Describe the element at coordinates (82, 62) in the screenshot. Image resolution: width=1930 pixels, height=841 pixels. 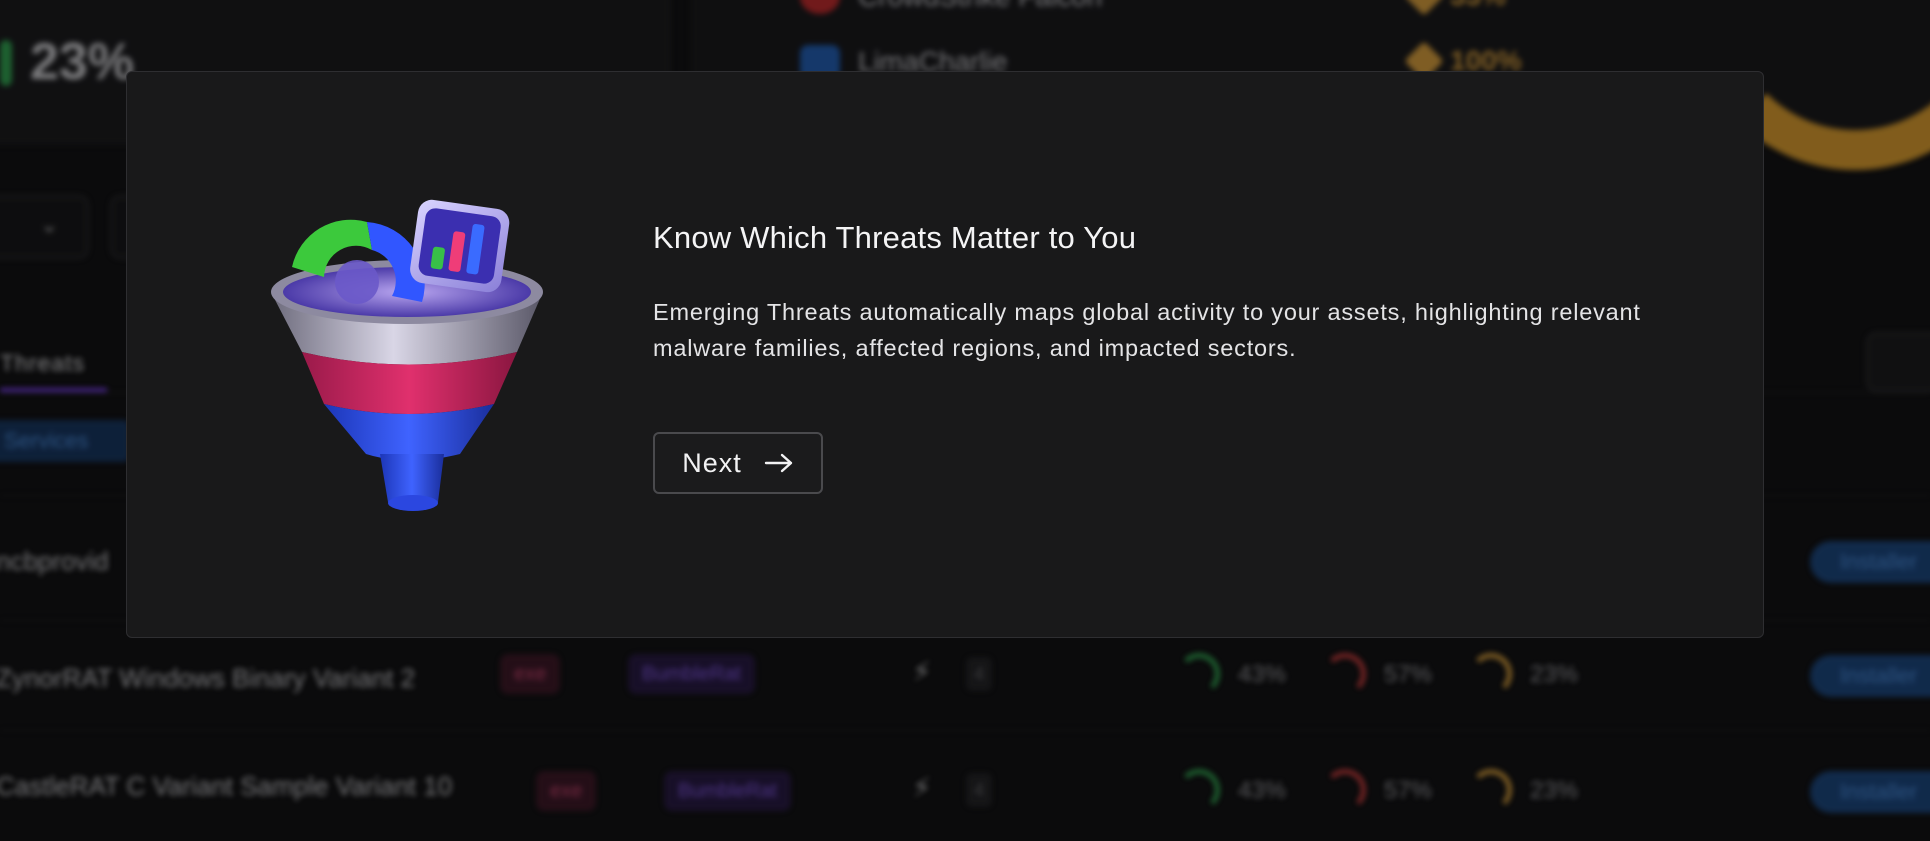
I see `summary-percent: 23%` at that location.